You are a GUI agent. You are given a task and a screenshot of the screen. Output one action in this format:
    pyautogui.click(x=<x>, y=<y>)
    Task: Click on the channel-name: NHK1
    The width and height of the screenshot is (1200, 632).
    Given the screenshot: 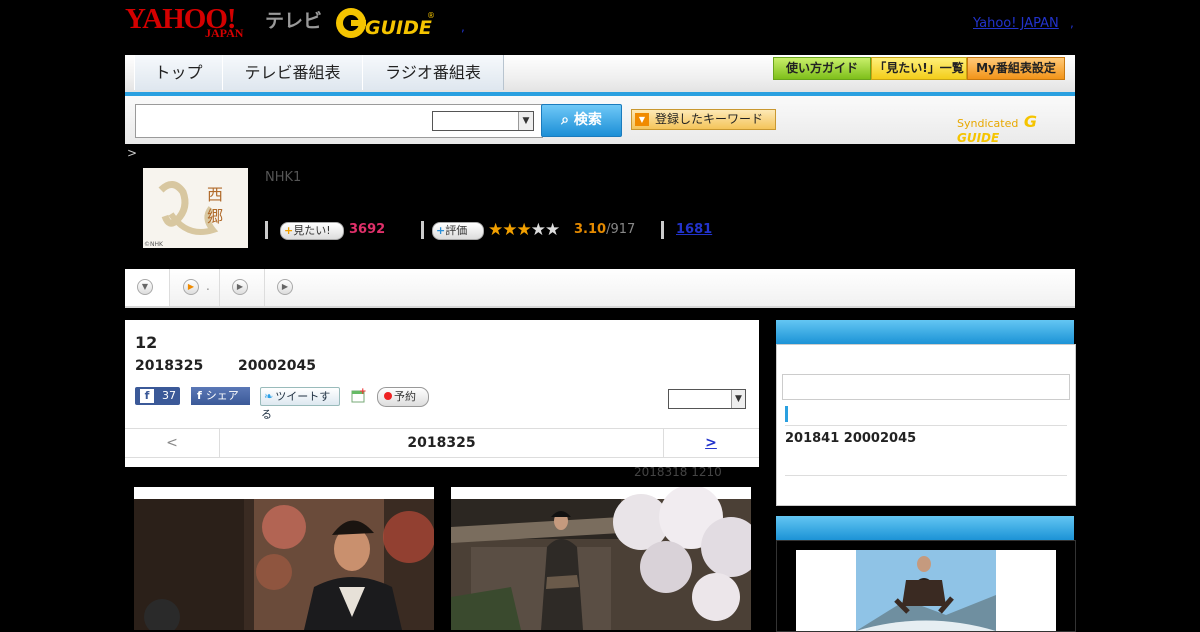 What is the action you would take?
    pyautogui.click(x=283, y=177)
    